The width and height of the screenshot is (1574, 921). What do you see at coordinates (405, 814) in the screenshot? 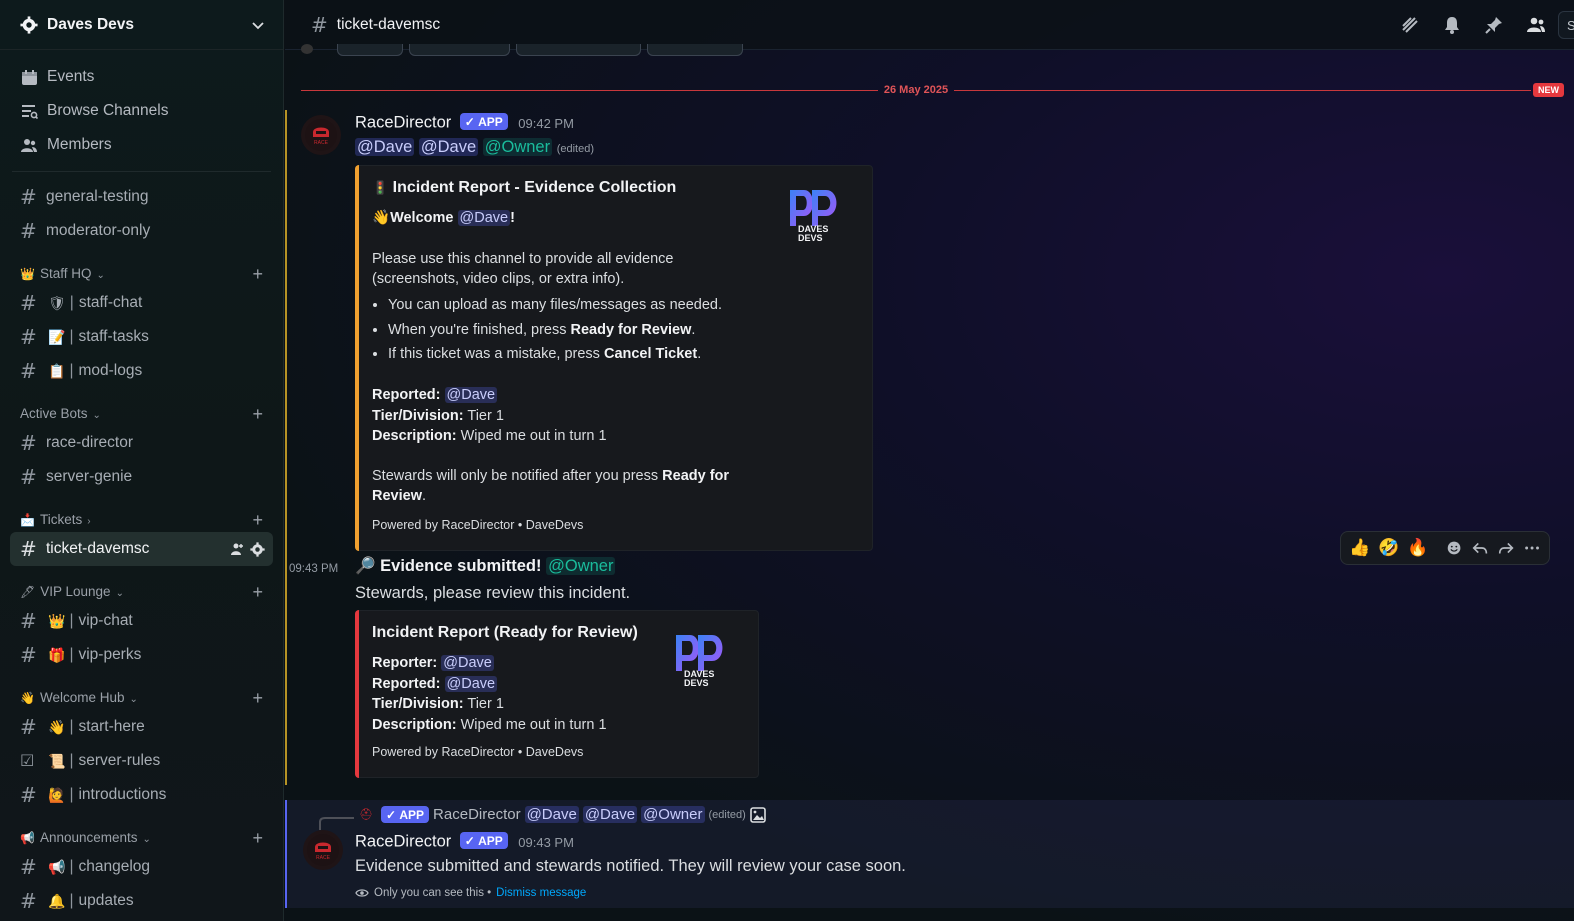
I see `app-badge: ✓ APP` at bounding box center [405, 814].